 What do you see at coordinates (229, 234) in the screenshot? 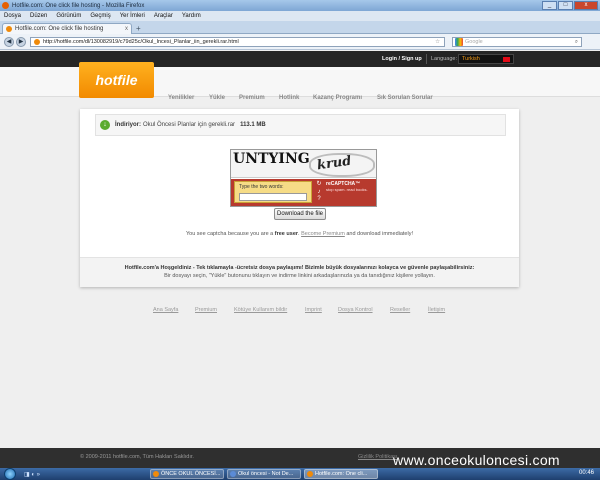
I see `note-part-1: You see captcha because you are a` at bounding box center [229, 234].